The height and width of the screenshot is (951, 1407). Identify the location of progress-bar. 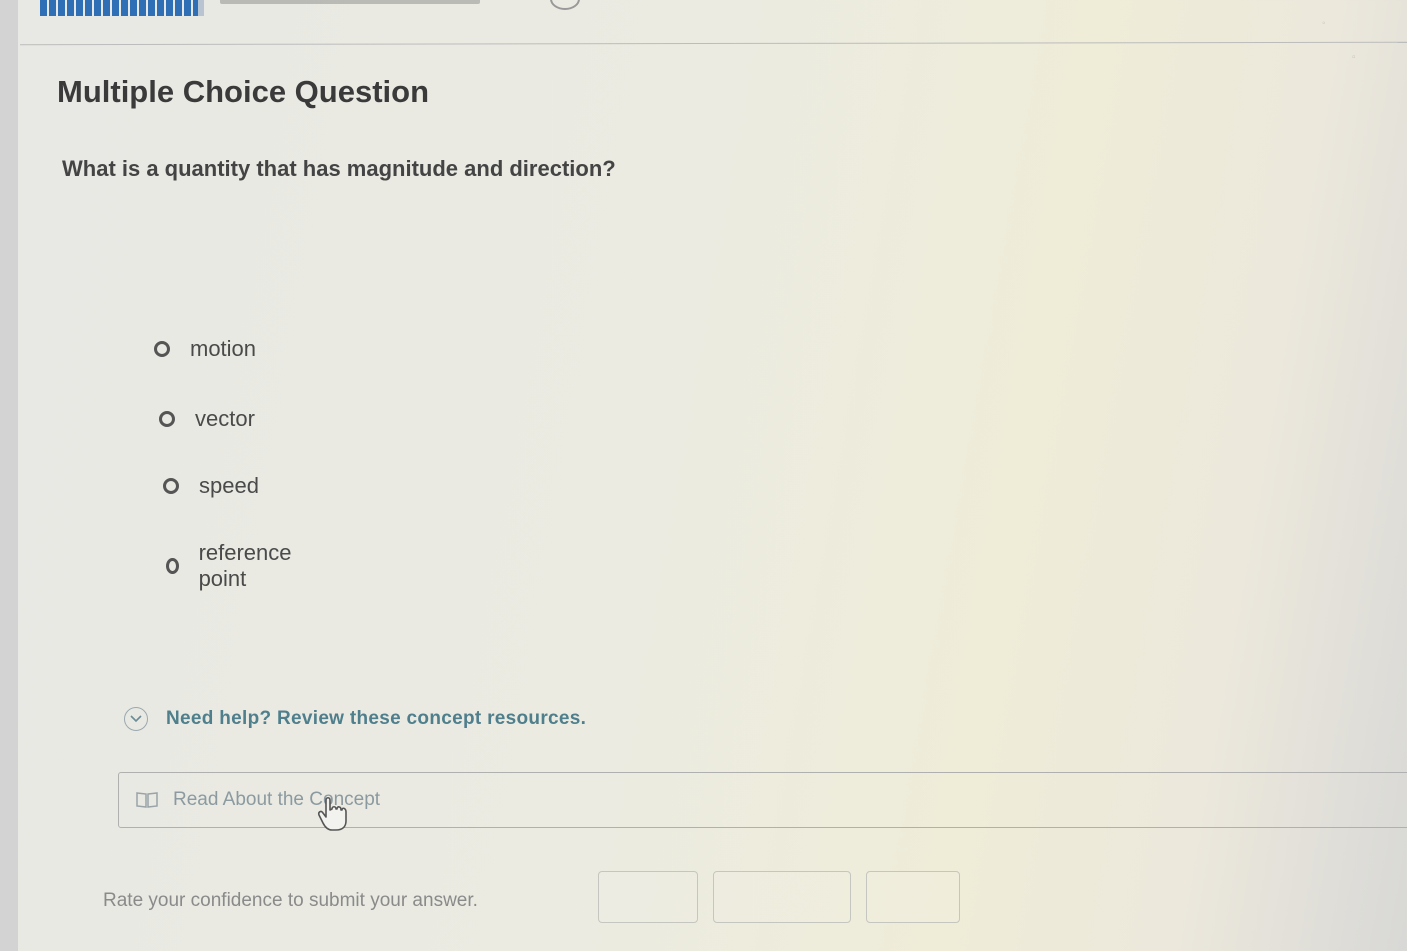
(123, 8).